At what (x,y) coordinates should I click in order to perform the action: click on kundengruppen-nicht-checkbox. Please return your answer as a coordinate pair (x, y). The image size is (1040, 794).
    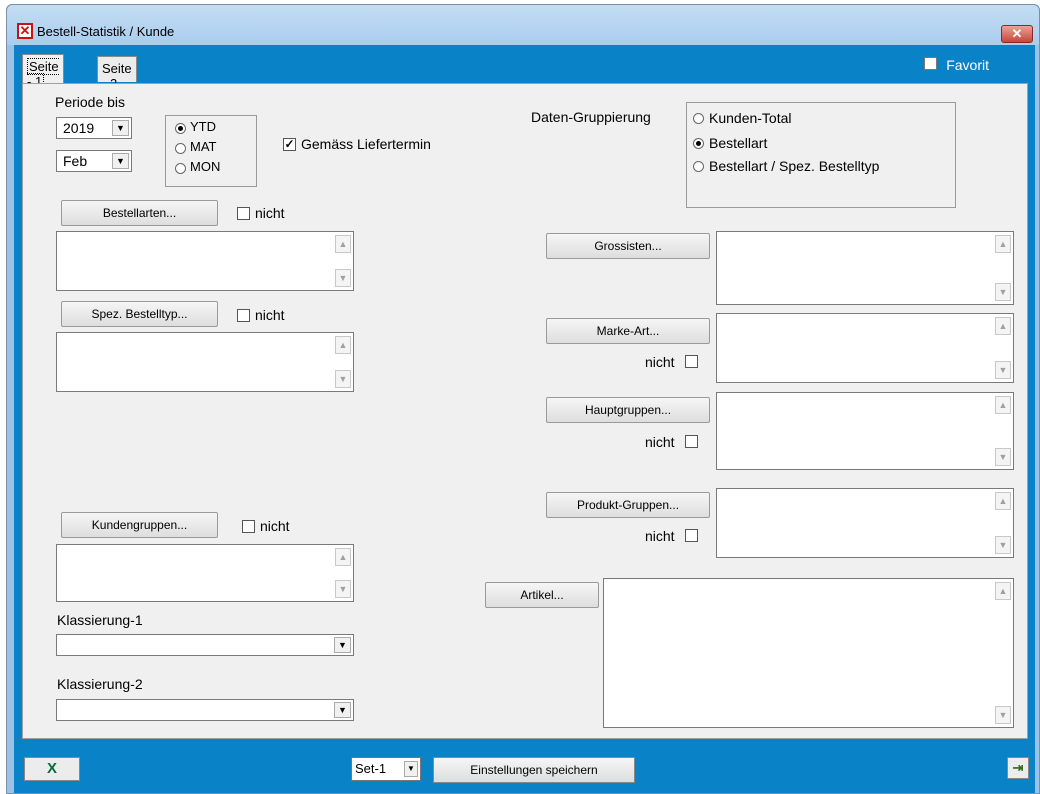
    Looking at the image, I should click on (248, 526).